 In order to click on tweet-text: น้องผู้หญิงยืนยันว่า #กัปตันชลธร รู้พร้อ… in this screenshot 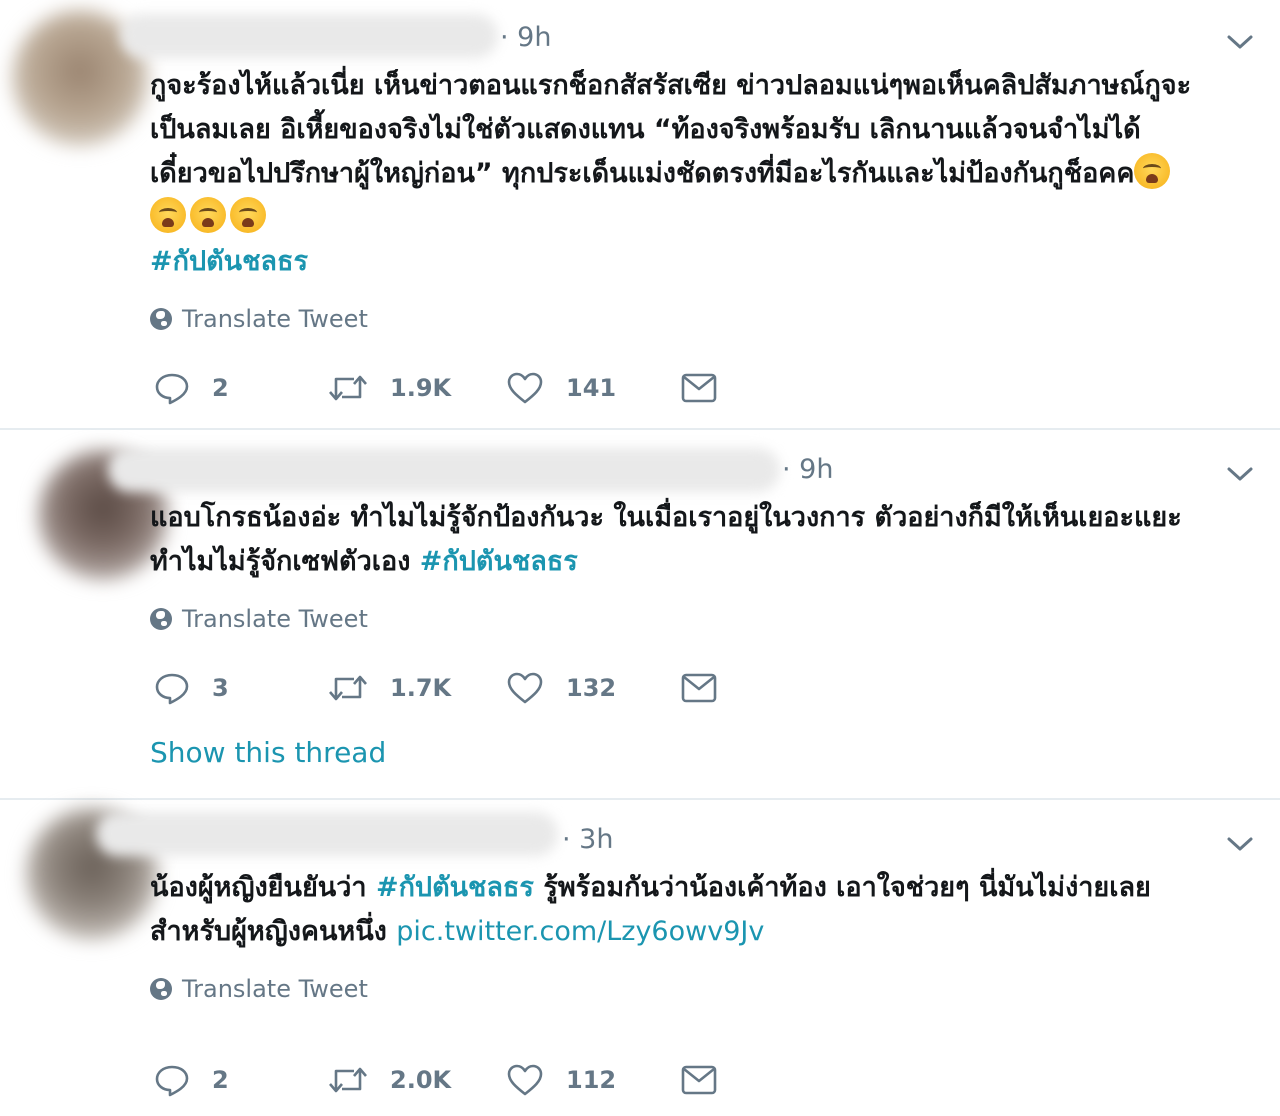, I will do `click(650, 910)`.